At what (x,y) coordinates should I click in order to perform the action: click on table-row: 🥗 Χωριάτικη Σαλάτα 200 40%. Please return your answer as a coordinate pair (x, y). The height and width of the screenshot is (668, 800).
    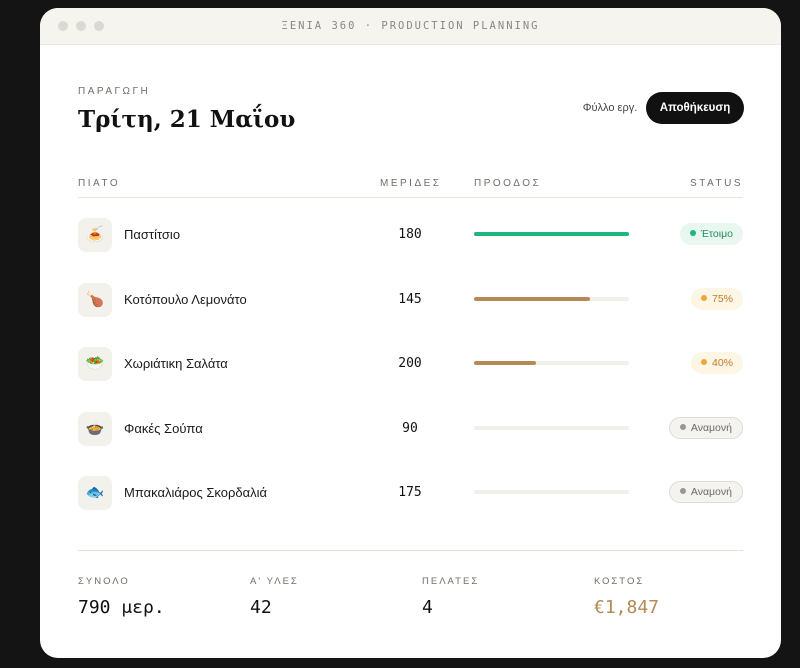
    Looking at the image, I should click on (410, 364).